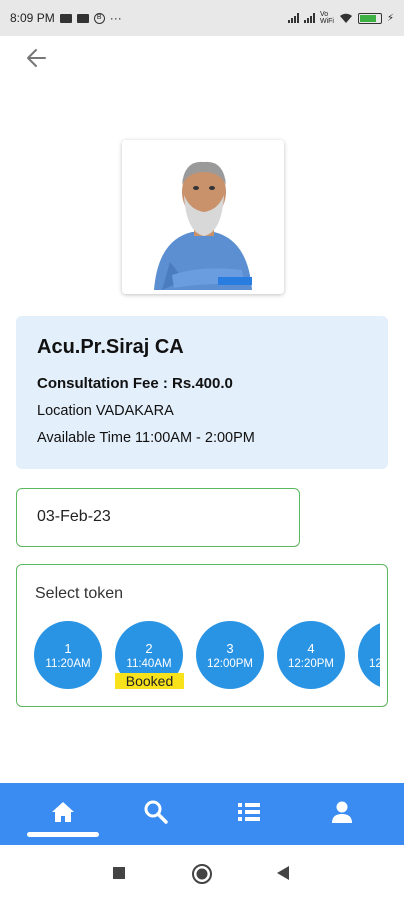  I want to click on system-nav-bar, so click(202, 872).